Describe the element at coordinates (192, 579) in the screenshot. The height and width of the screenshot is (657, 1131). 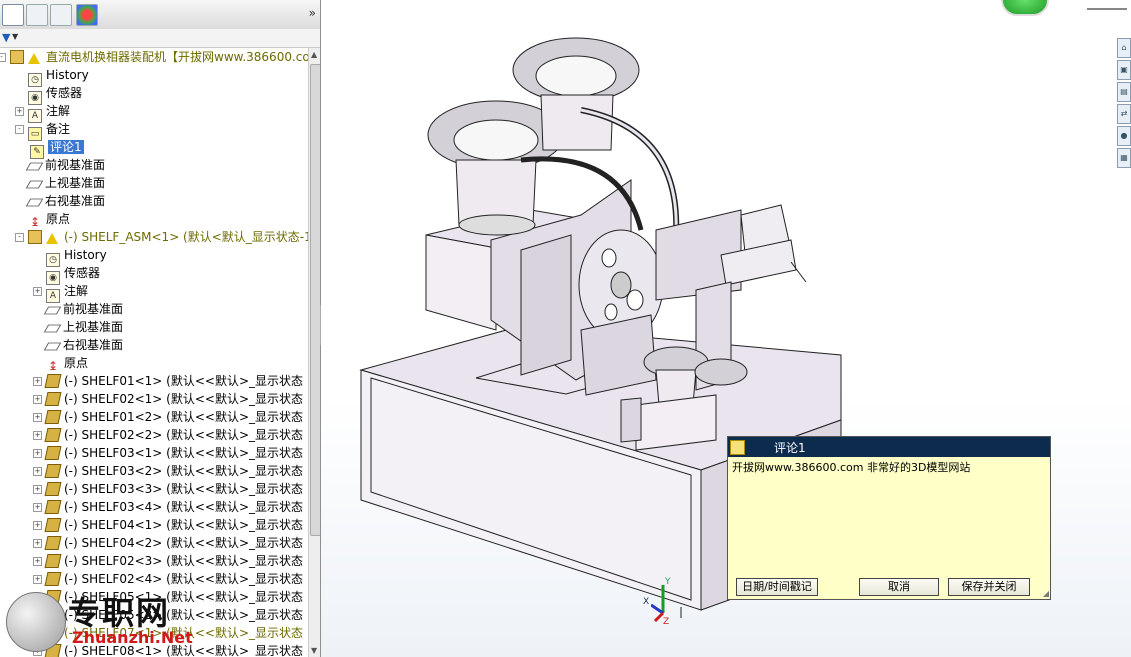
I see `tree-item-label: (-) SHELF02<4> (默认<<默认>_显示状态 1>)` at that location.